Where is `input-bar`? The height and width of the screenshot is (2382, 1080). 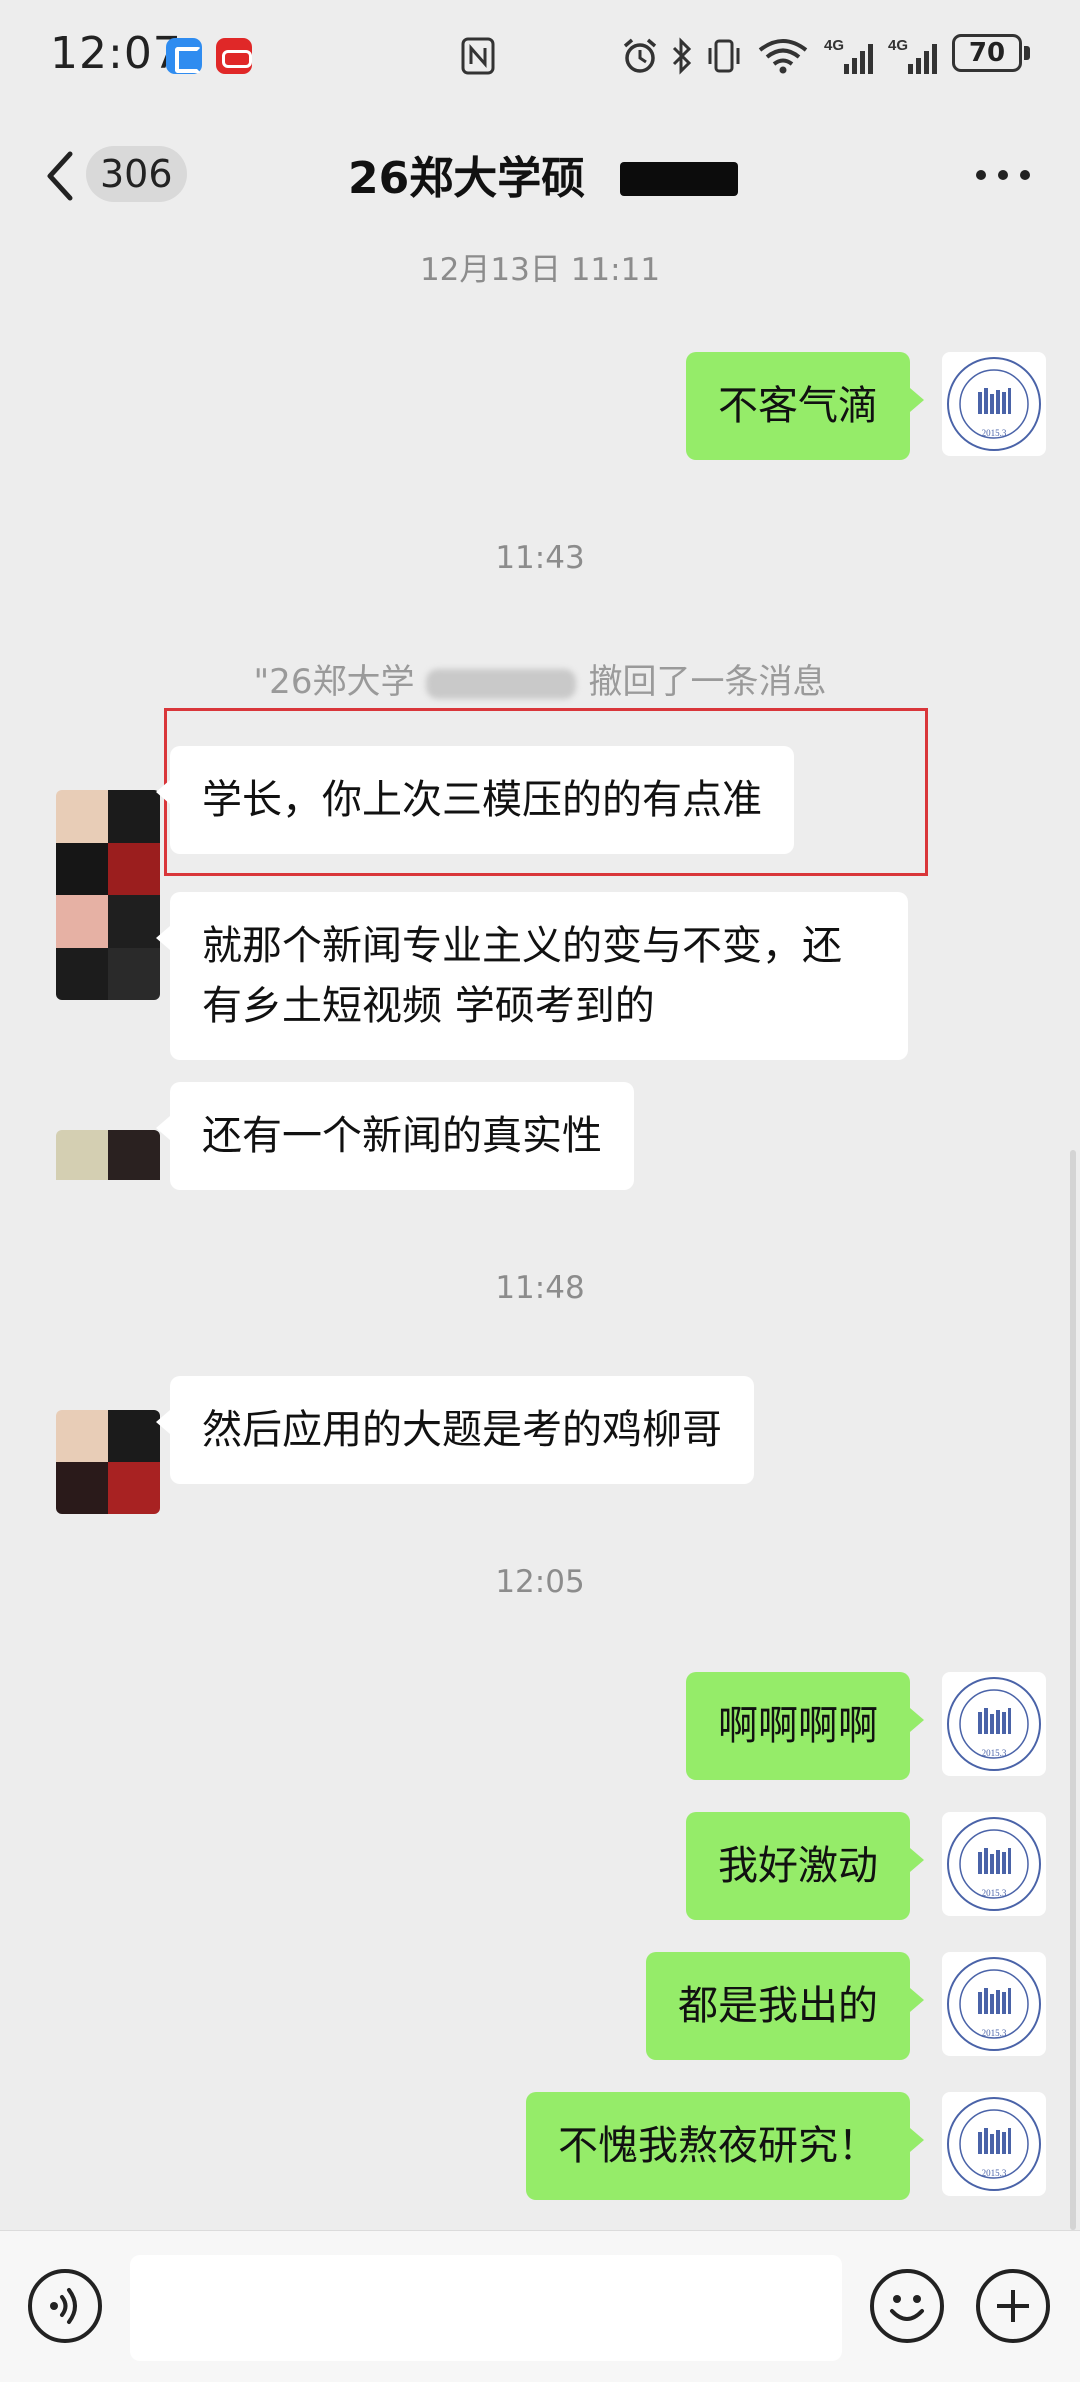 input-bar is located at coordinates (540, 2306).